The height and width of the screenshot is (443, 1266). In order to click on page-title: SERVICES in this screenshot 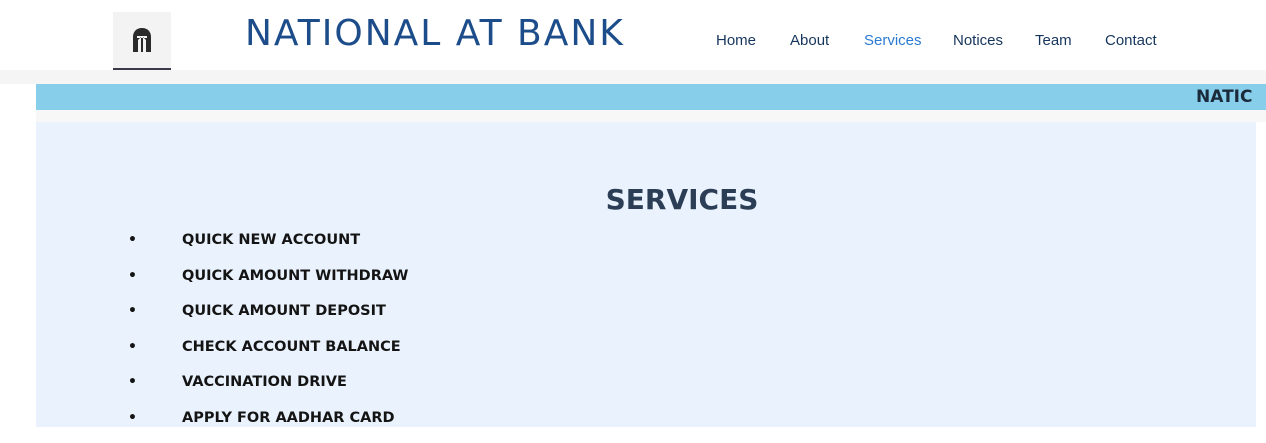, I will do `click(651, 200)`.